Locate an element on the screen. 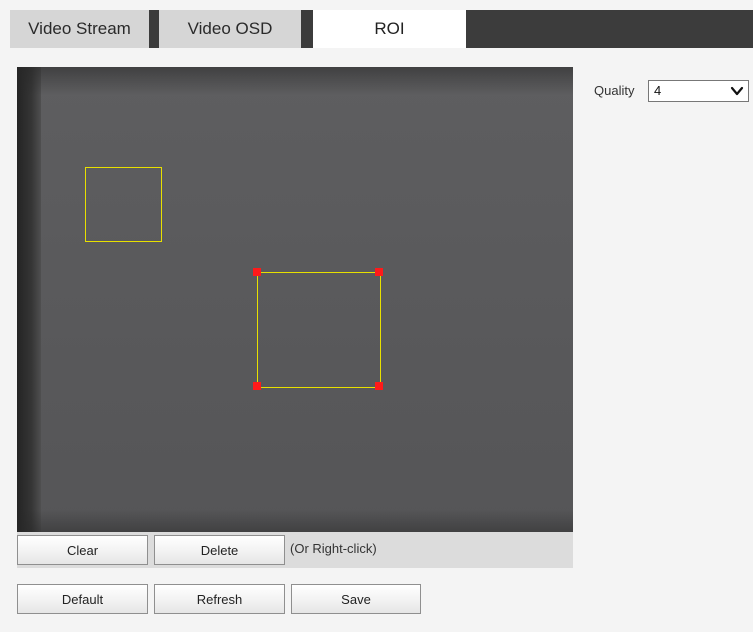 The width and height of the screenshot is (753, 632). roi-resize-handle-top-right is located at coordinates (379, 272).